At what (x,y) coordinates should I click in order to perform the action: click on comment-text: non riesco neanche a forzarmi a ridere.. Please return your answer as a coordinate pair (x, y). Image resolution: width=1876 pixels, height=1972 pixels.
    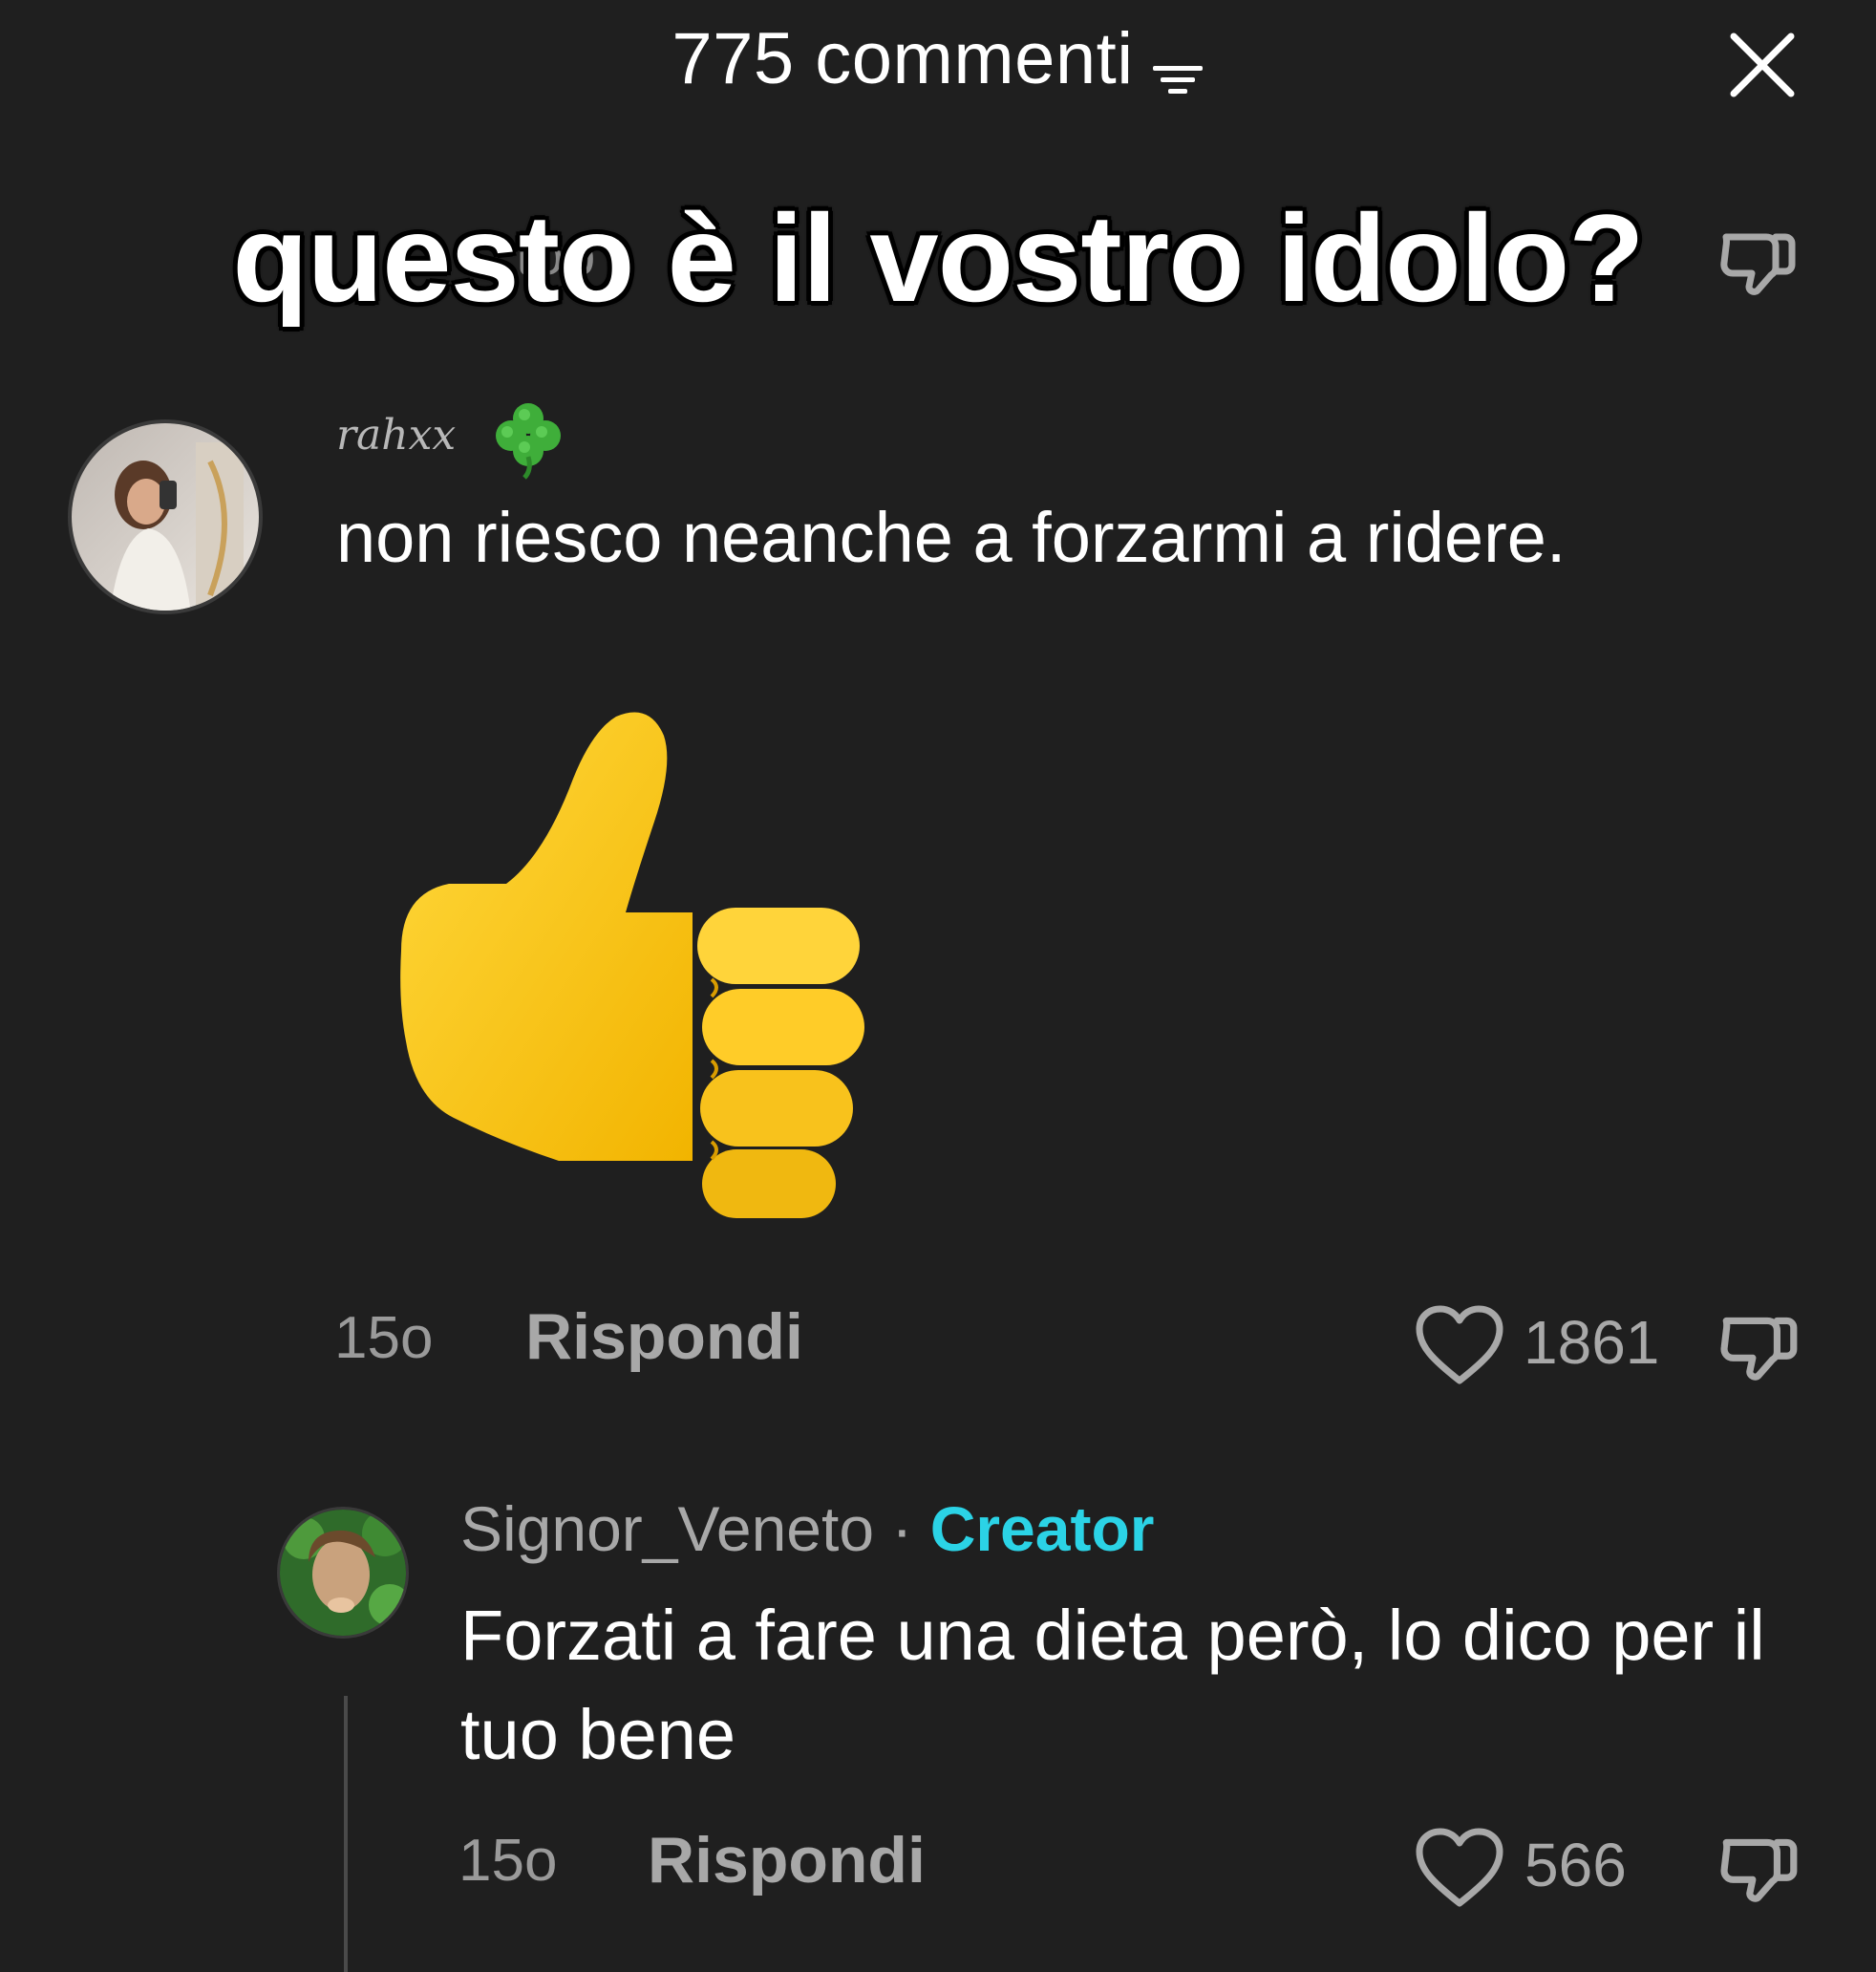
    Looking at the image, I should click on (952, 538).